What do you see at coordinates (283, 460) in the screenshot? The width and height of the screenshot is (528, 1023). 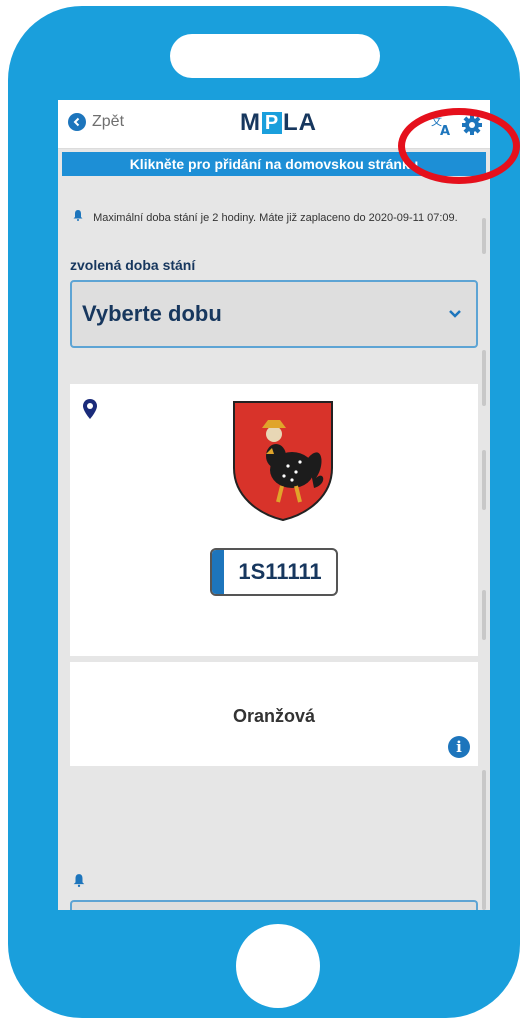 I see `coat-of-arms` at bounding box center [283, 460].